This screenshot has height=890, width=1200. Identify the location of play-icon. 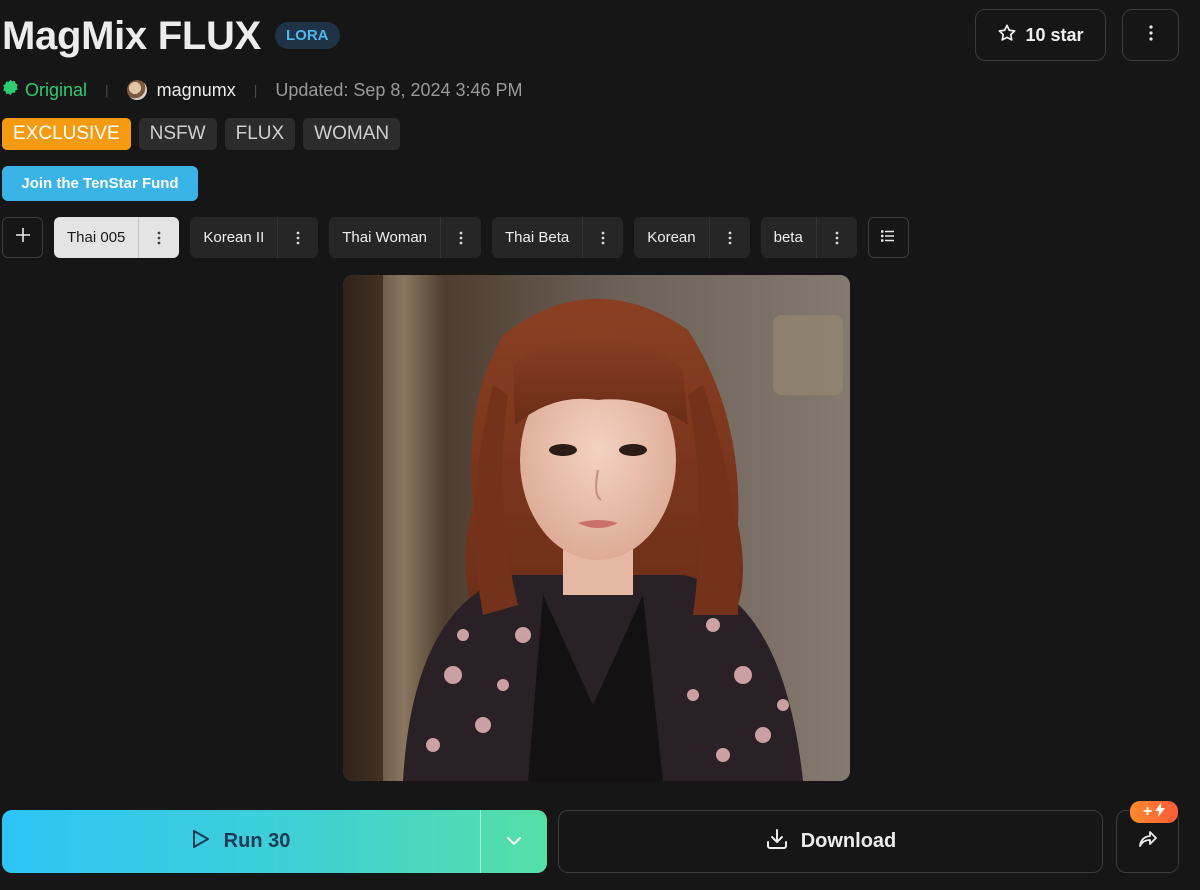
(201, 842).